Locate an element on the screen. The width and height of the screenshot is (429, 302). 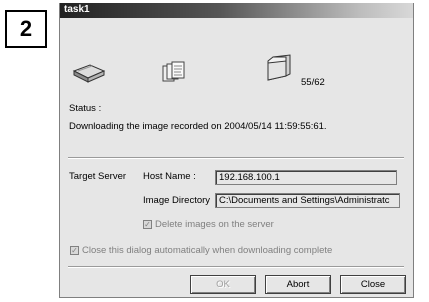
delete-images-option: ✓ Delete images on the server is located at coordinates (208, 224).